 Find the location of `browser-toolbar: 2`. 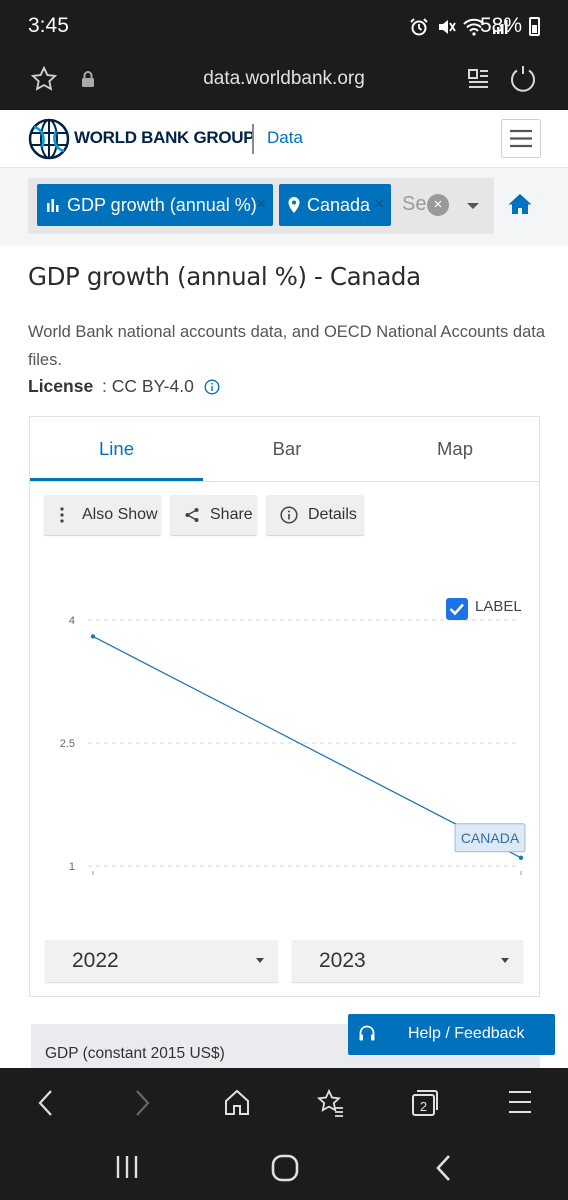

browser-toolbar: 2 is located at coordinates (284, 1102).